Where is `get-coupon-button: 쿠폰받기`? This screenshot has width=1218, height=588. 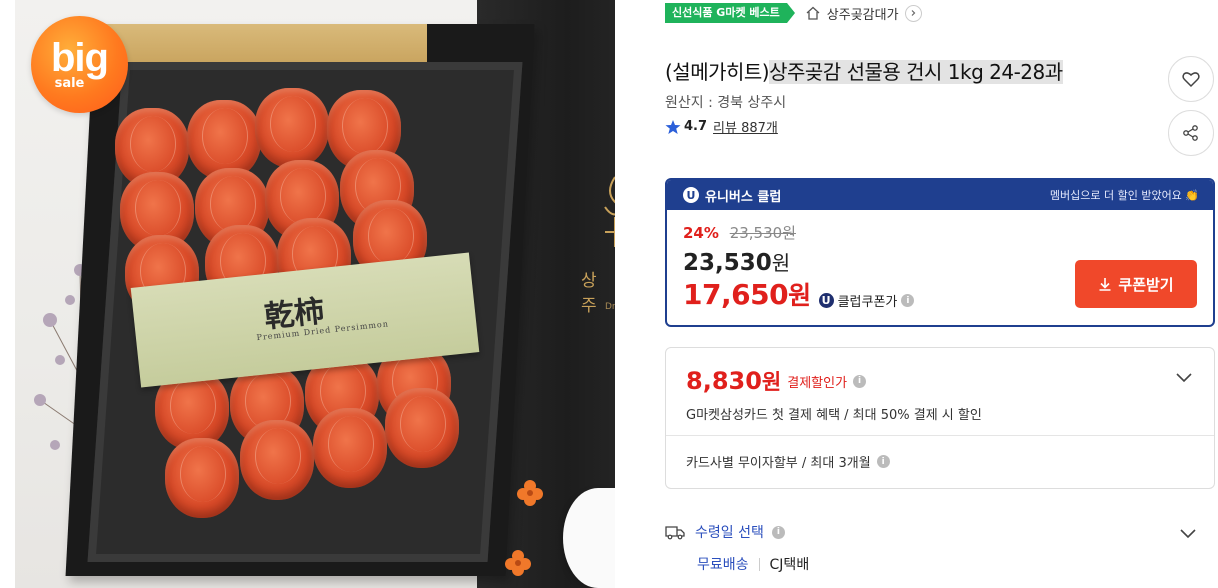
get-coupon-button: 쿠폰받기 is located at coordinates (1136, 284).